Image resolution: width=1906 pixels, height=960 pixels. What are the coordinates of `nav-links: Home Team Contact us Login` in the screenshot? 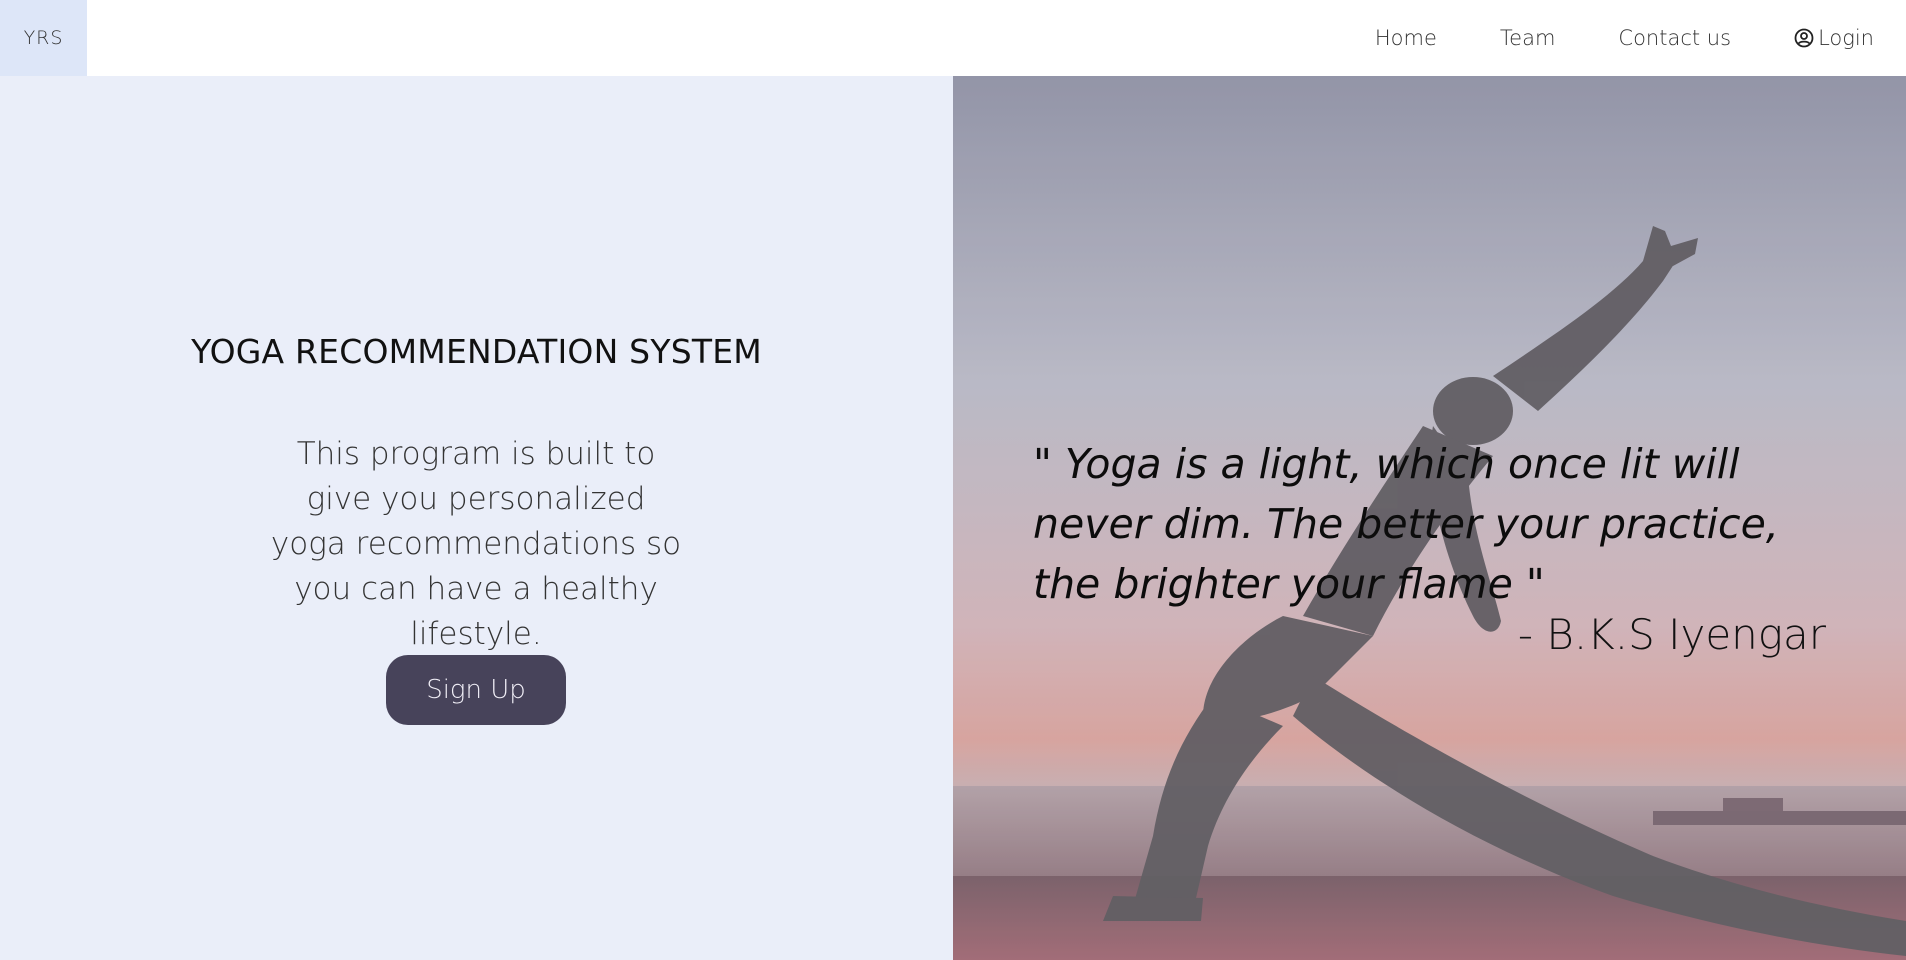 It's located at (1624, 38).